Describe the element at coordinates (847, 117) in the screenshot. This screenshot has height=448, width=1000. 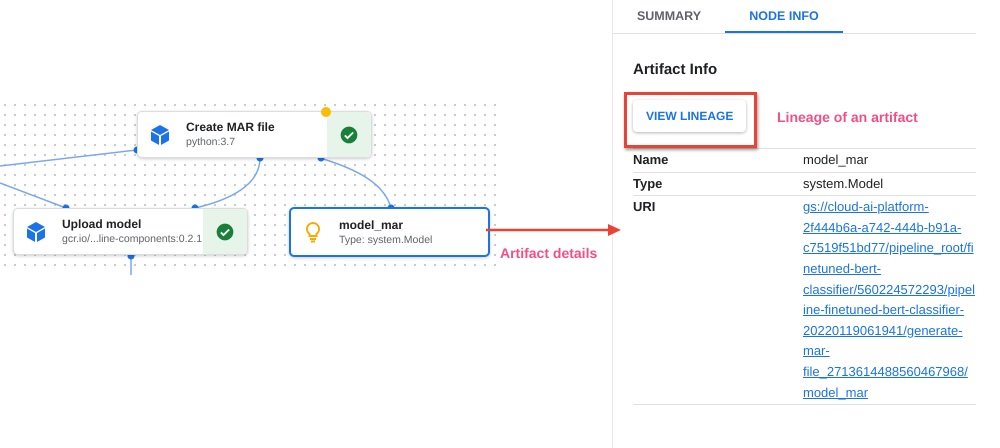
I see `annotation-label: Lineage of an artifact` at that location.